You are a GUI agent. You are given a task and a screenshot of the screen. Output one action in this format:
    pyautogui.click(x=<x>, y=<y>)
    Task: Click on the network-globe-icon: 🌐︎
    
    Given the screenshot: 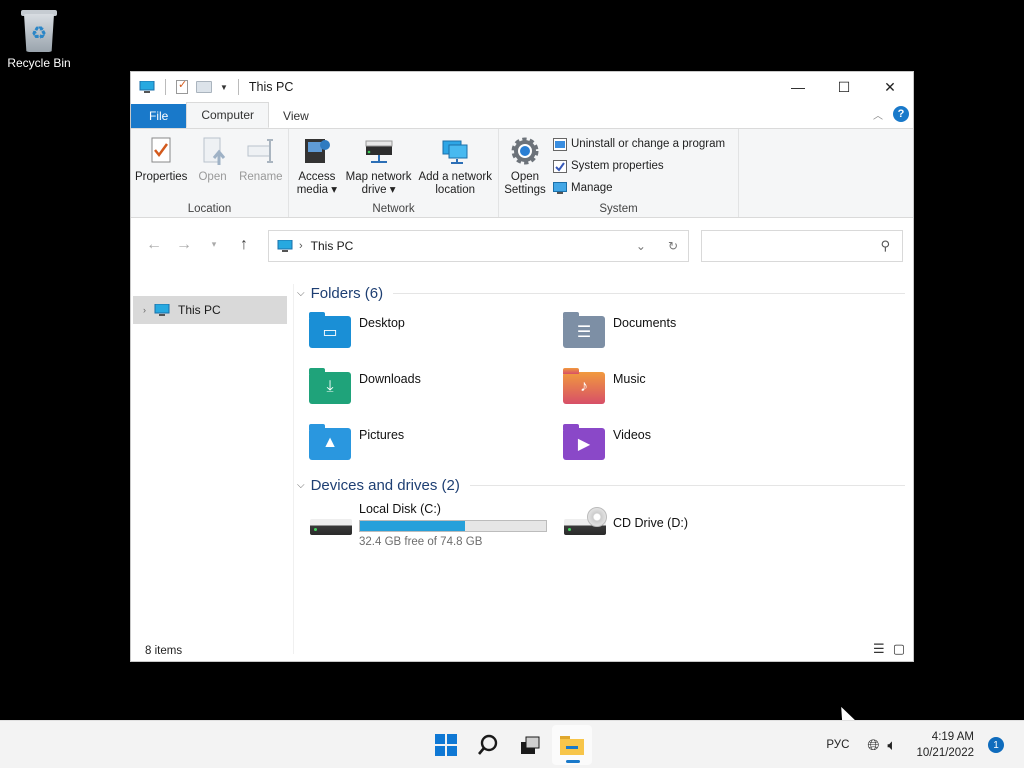 What is the action you would take?
    pyautogui.click(x=873, y=745)
    